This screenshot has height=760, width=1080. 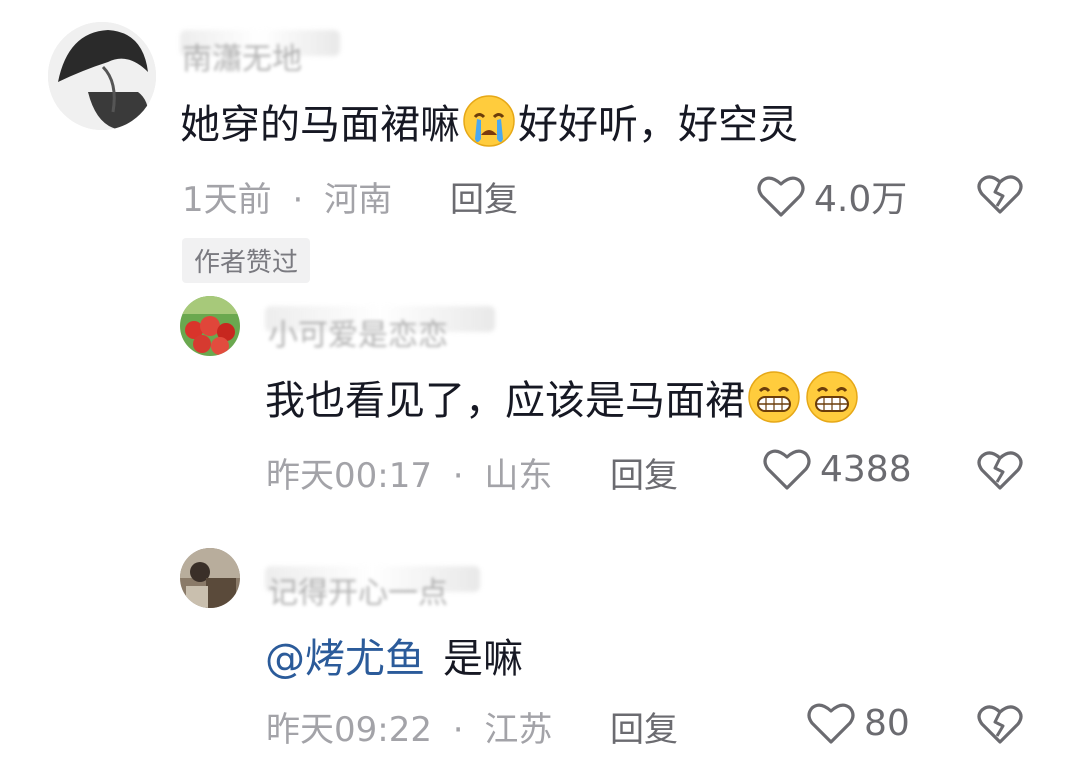 I want to click on username: 南瀟无地, so click(x=242, y=56).